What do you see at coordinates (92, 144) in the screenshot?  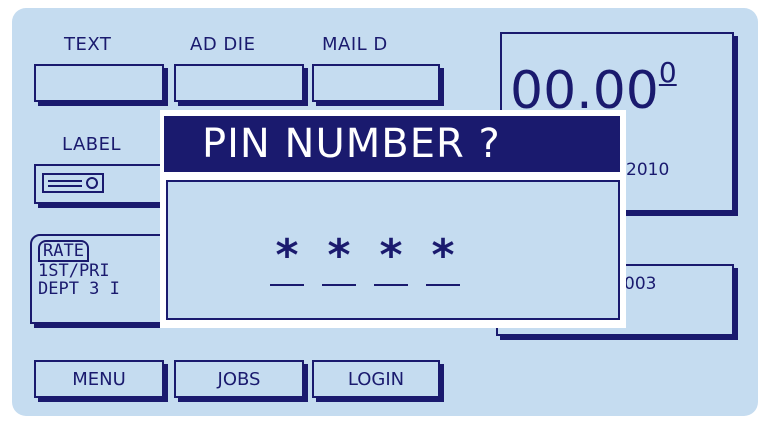 I see `label-key-label: LABEL` at bounding box center [92, 144].